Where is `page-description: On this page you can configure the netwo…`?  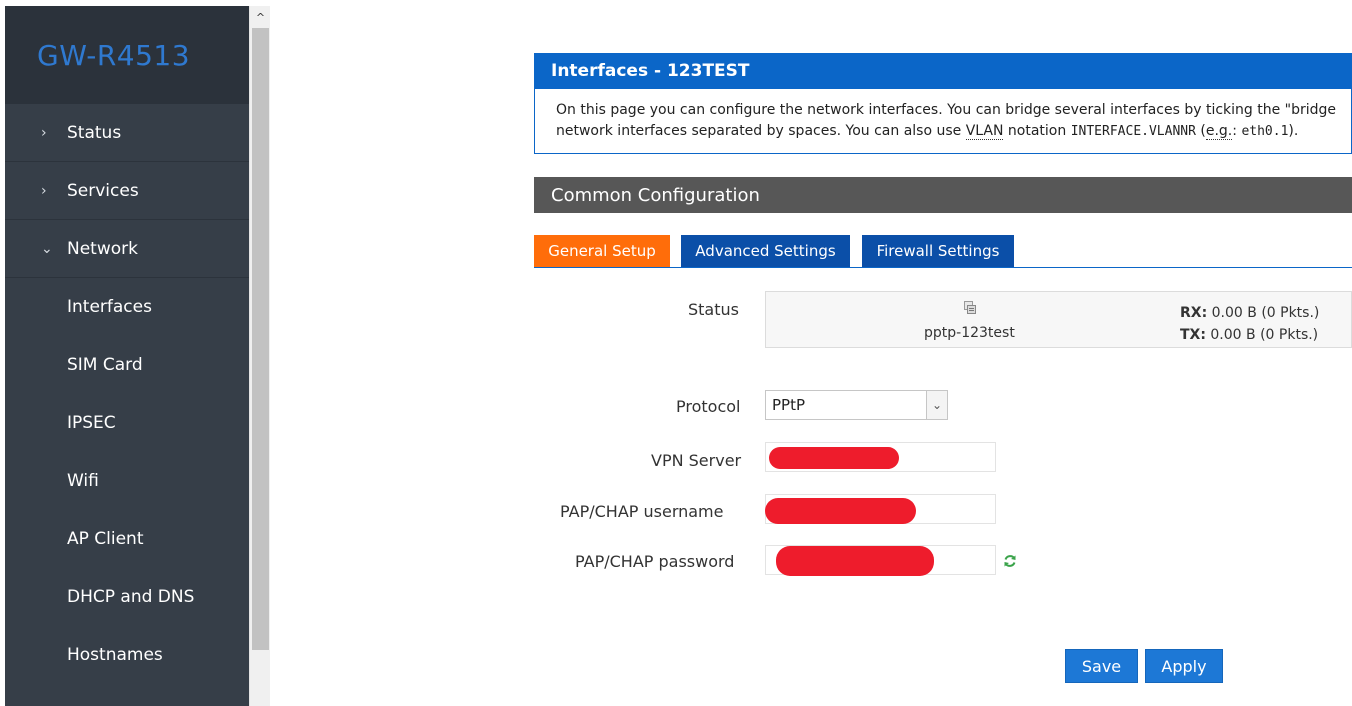
page-description: On this page you can configure the netwo… is located at coordinates (943, 121).